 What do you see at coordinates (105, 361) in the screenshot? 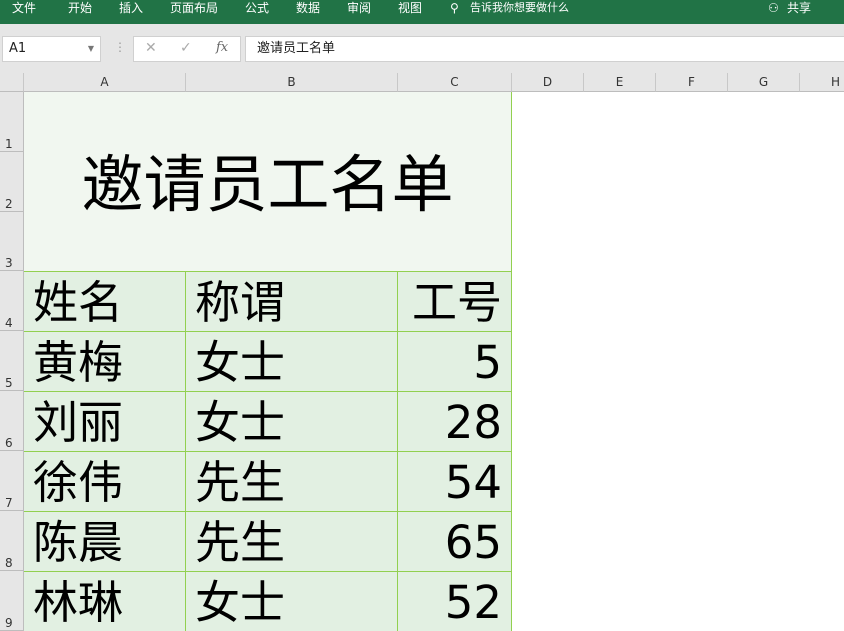
I see `data-cell: 黄梅` at bounding box center [105, 361].